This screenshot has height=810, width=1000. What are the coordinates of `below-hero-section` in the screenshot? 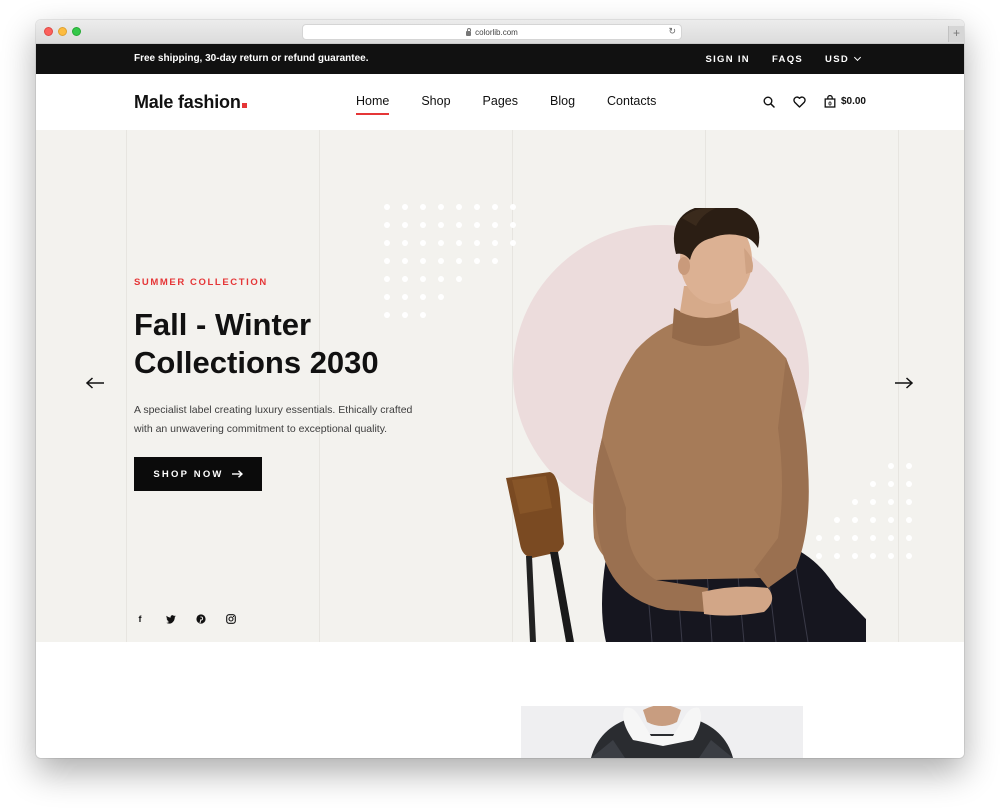 It's located at (500, 700).